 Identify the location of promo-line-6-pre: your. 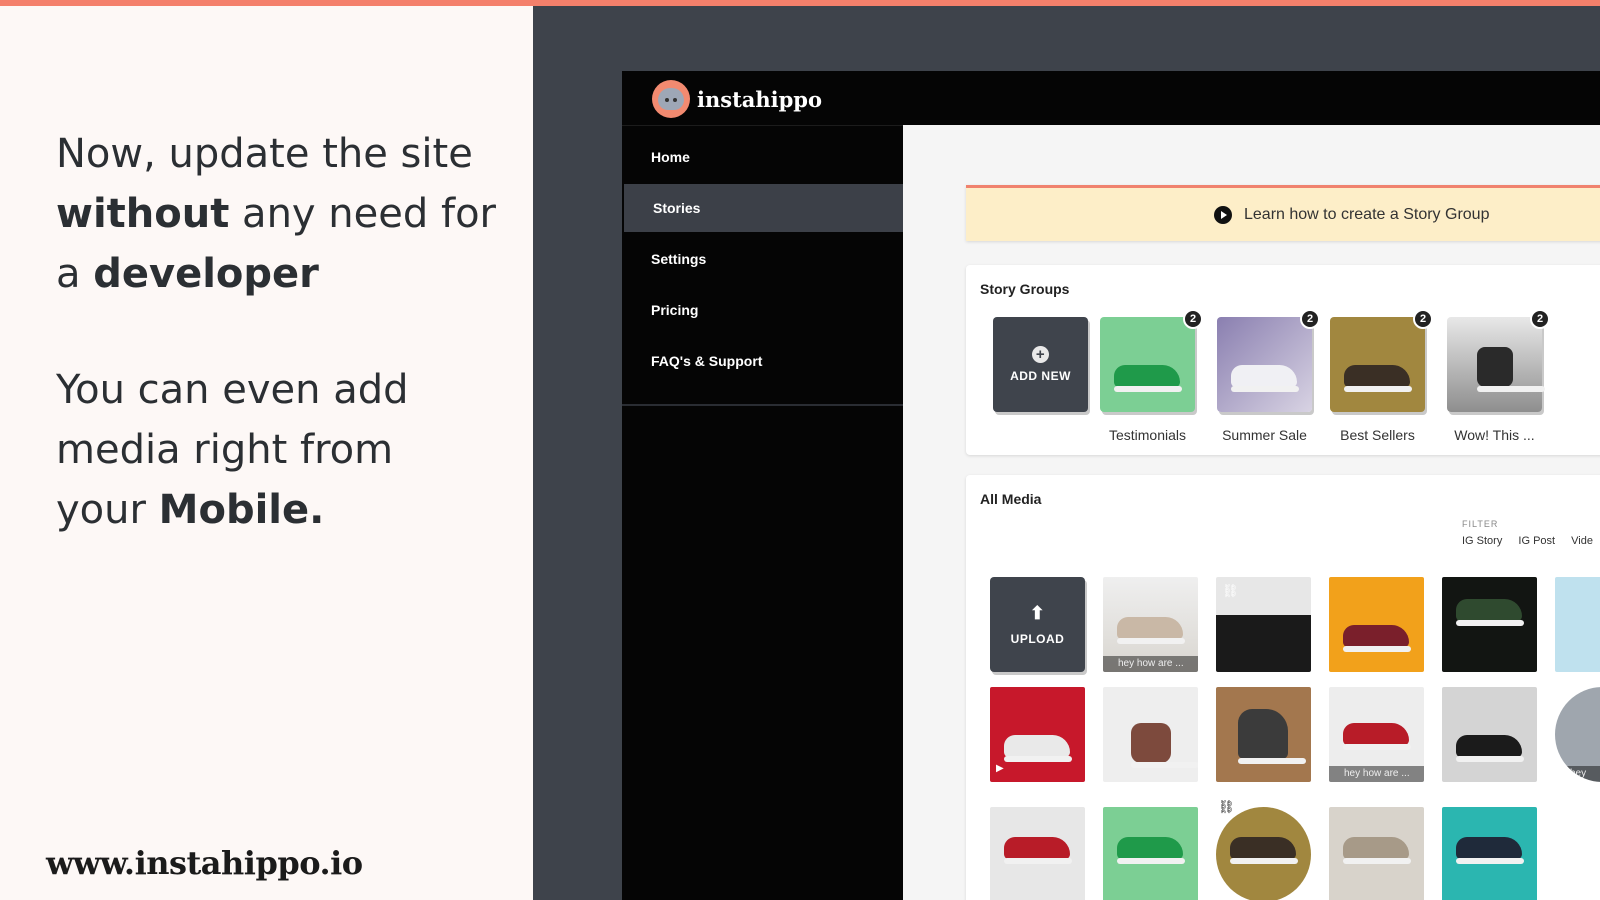
(107, 510).